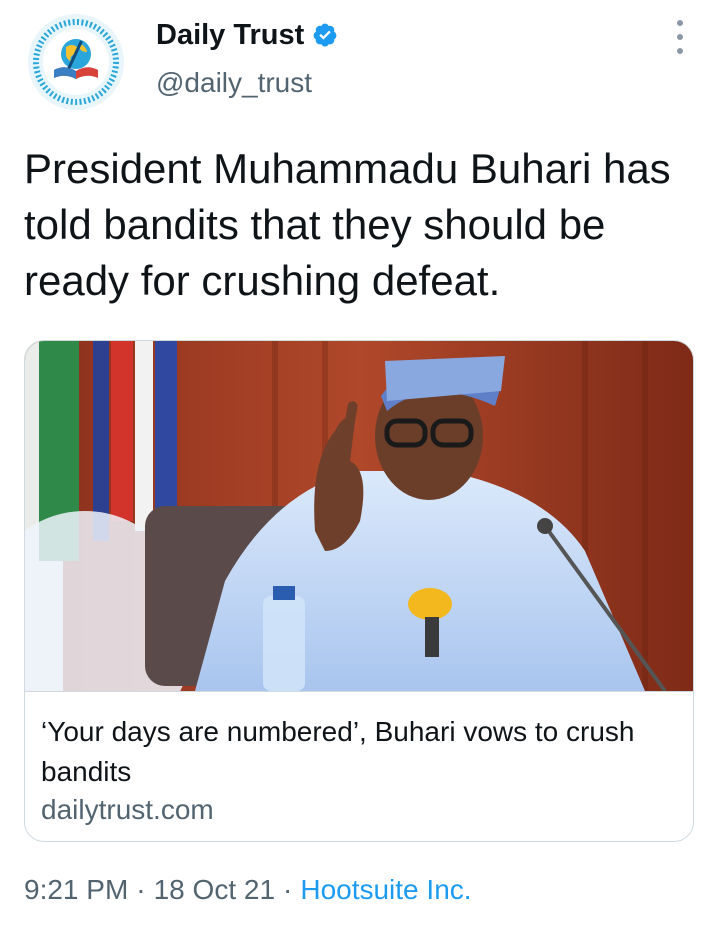 This screenshot has width=720, height=933. I want to click on verified-badge-icon, so click(325, 35).